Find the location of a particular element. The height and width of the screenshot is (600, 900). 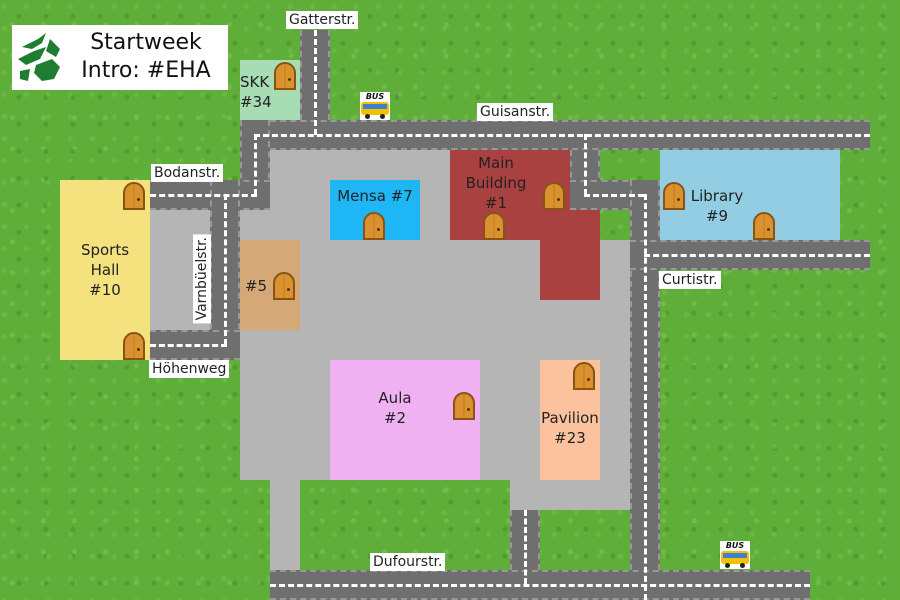

campus-path-south is located at coordinates (285, 525).